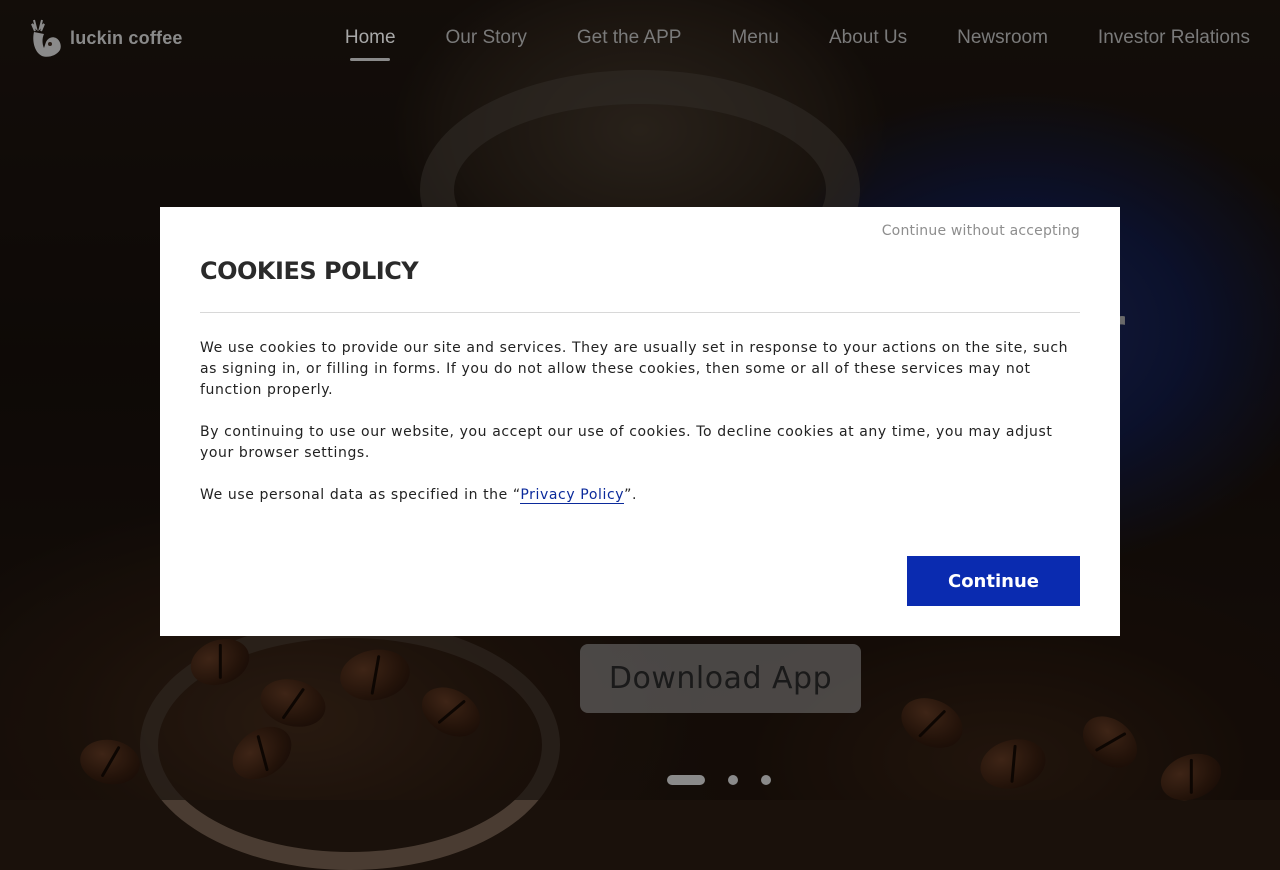 Image resolution: width=1280 pixels, height=870 pixels. What do you see at coordinates (686, 780) in the screenshot?
I see `carousel-dot-active` at bounding box center [686, 780].